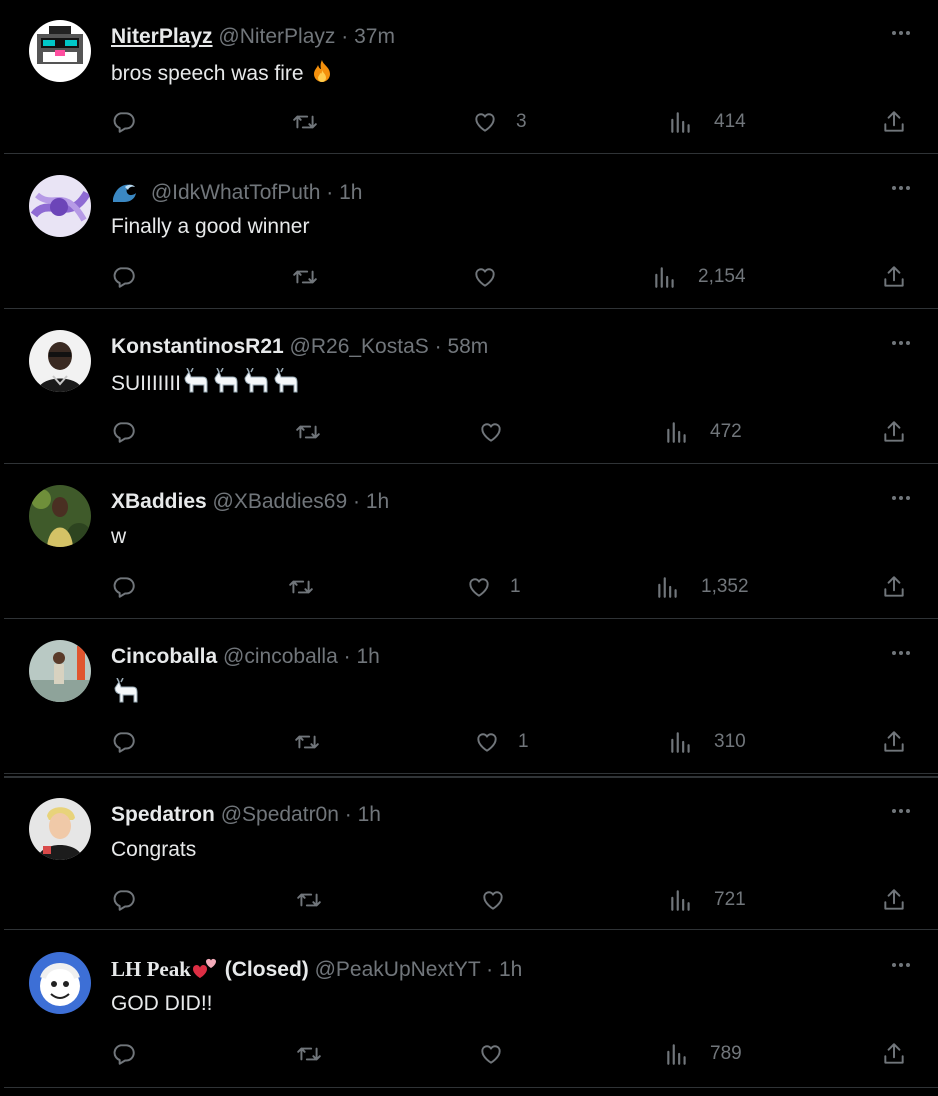 The width and height of the screenshot is (938, 1096). I want to click on like-button: 3, so click(499, 122).